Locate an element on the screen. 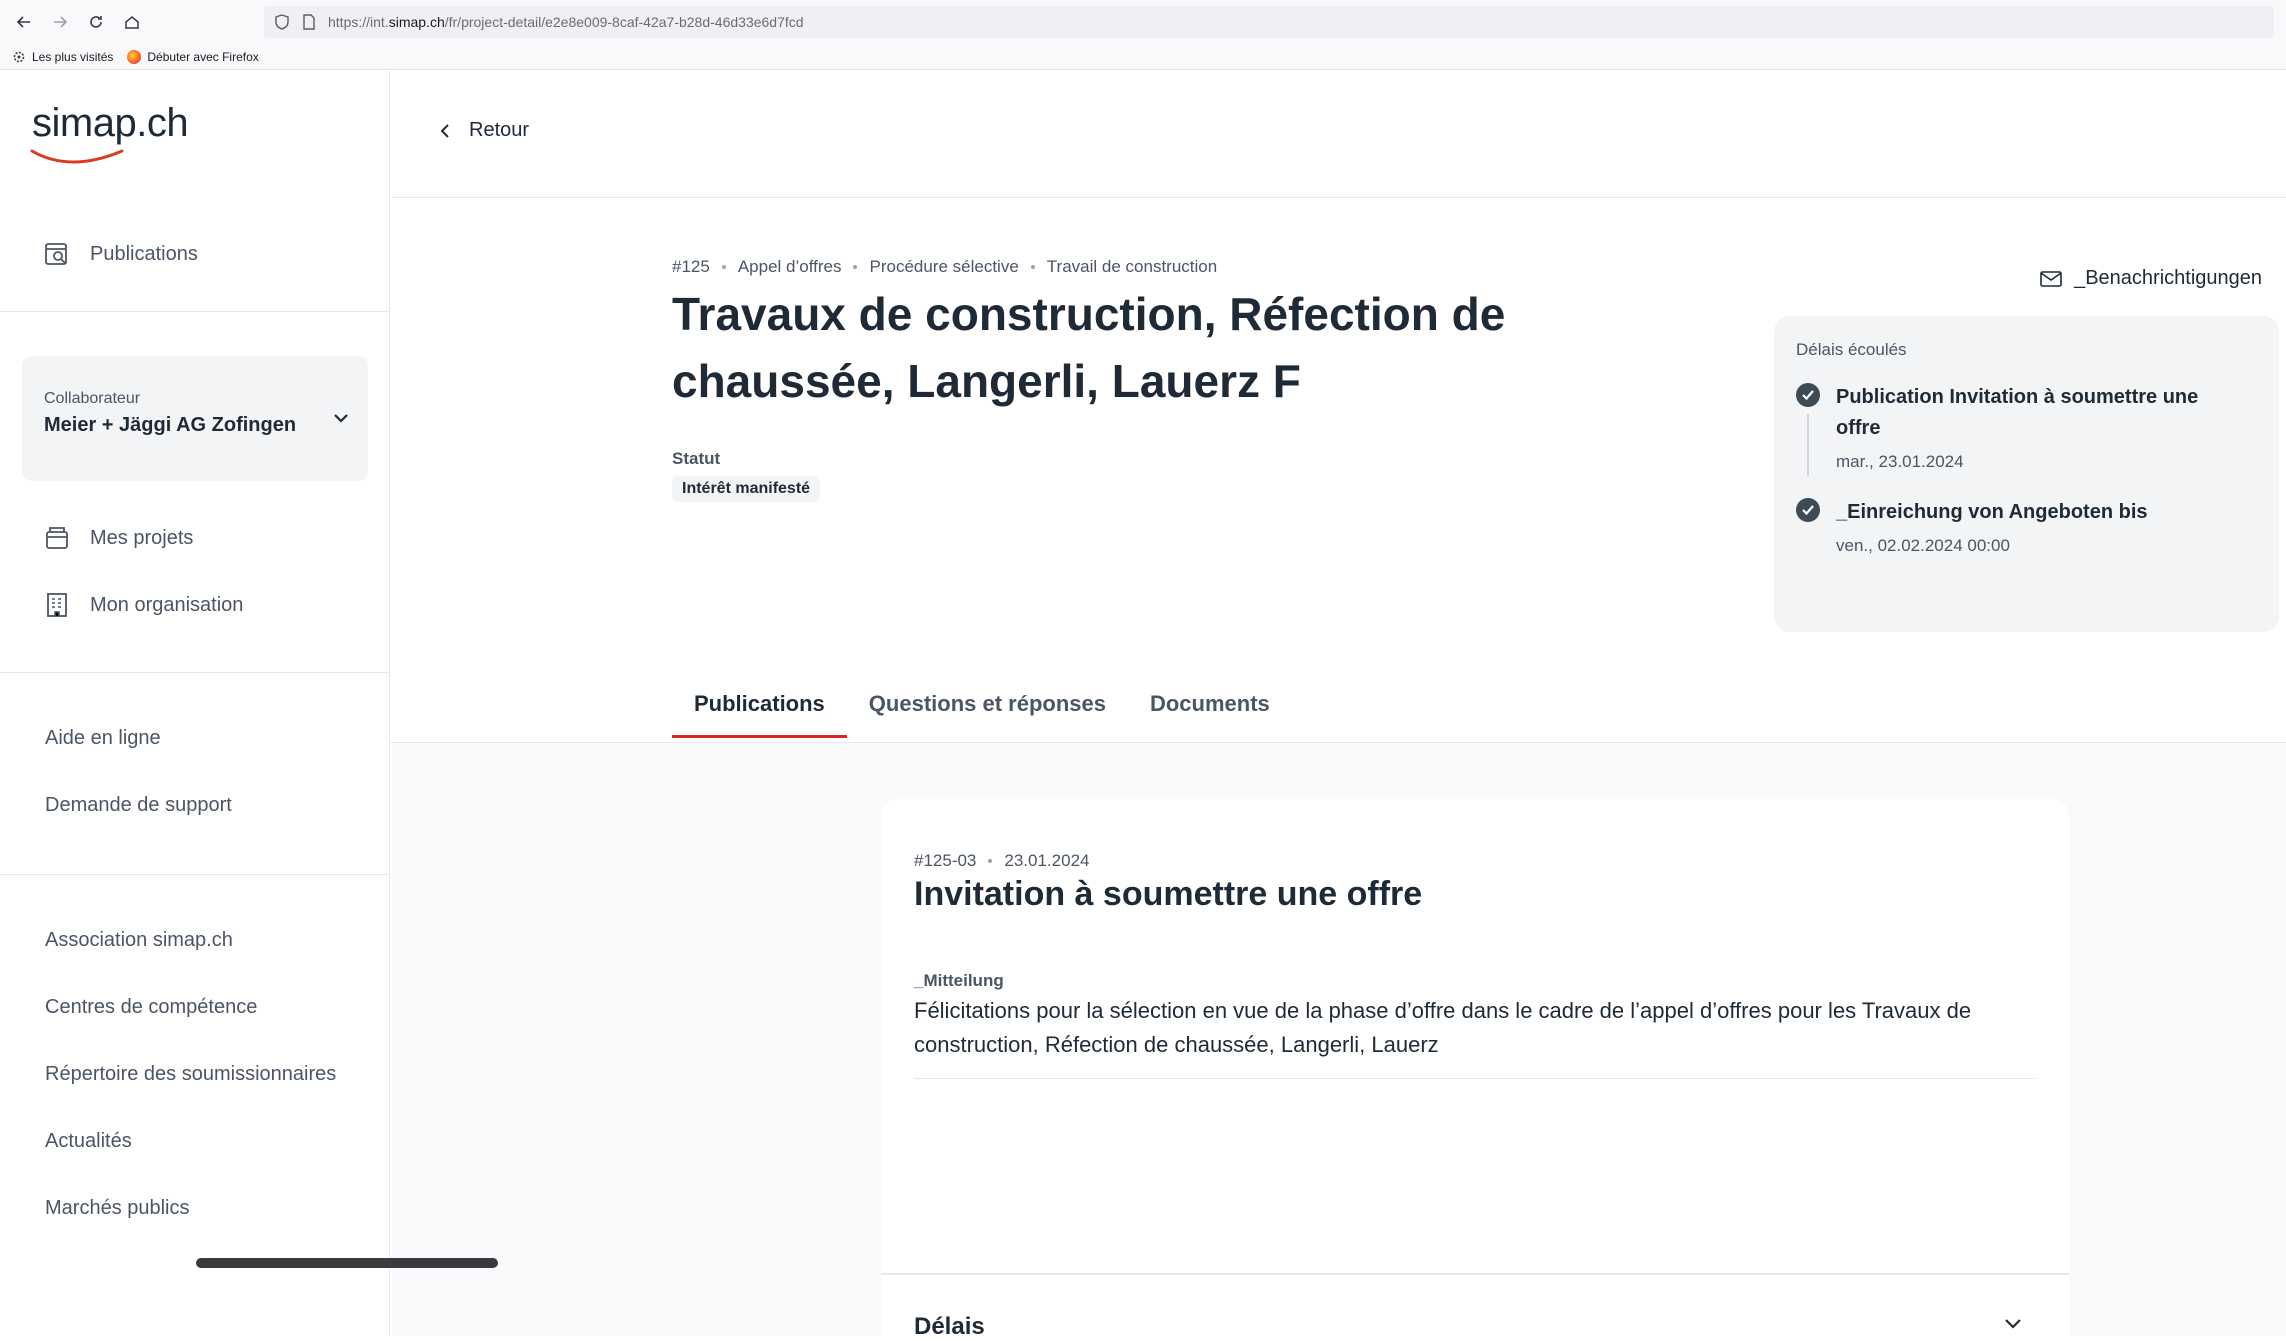  sidebar-link-support: Demande de support is located at coordinates (138, 805).